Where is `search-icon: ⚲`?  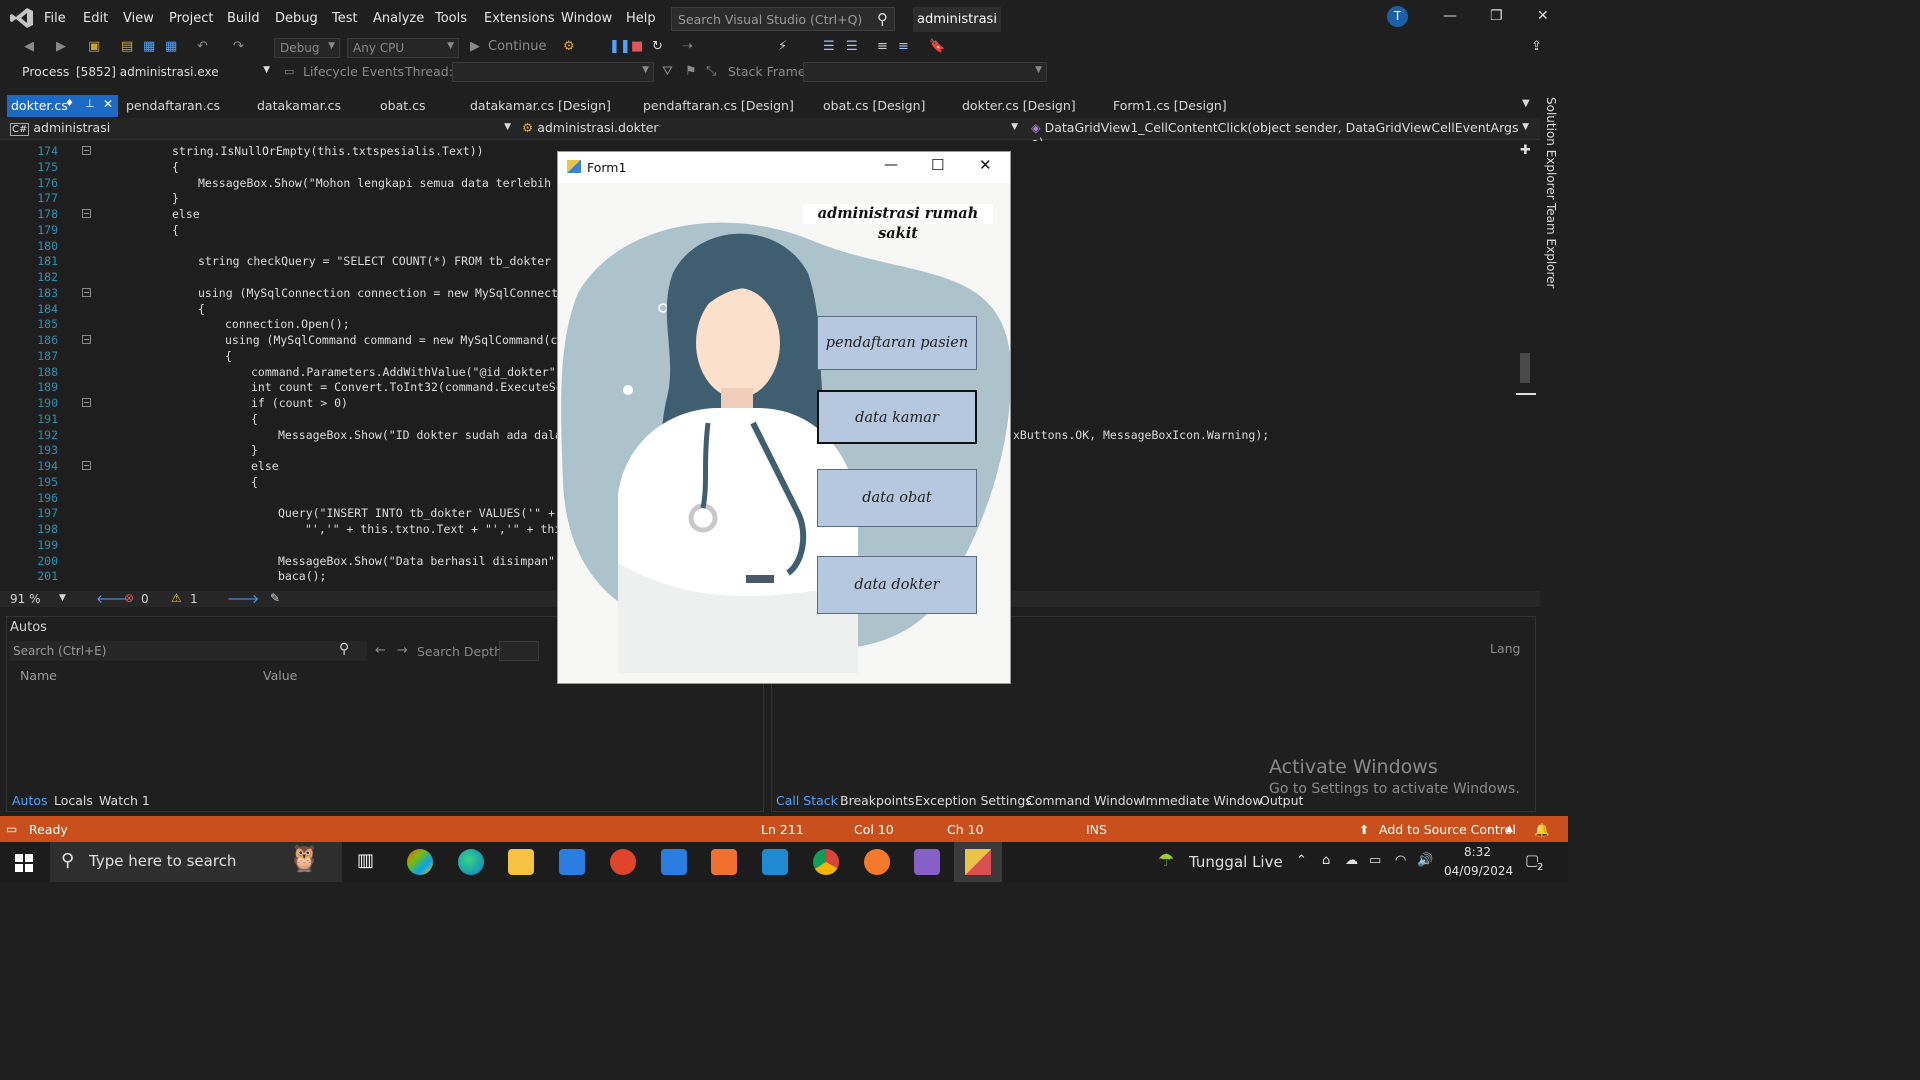
search-icon: ⚲ is located at coordinates (344, 649).